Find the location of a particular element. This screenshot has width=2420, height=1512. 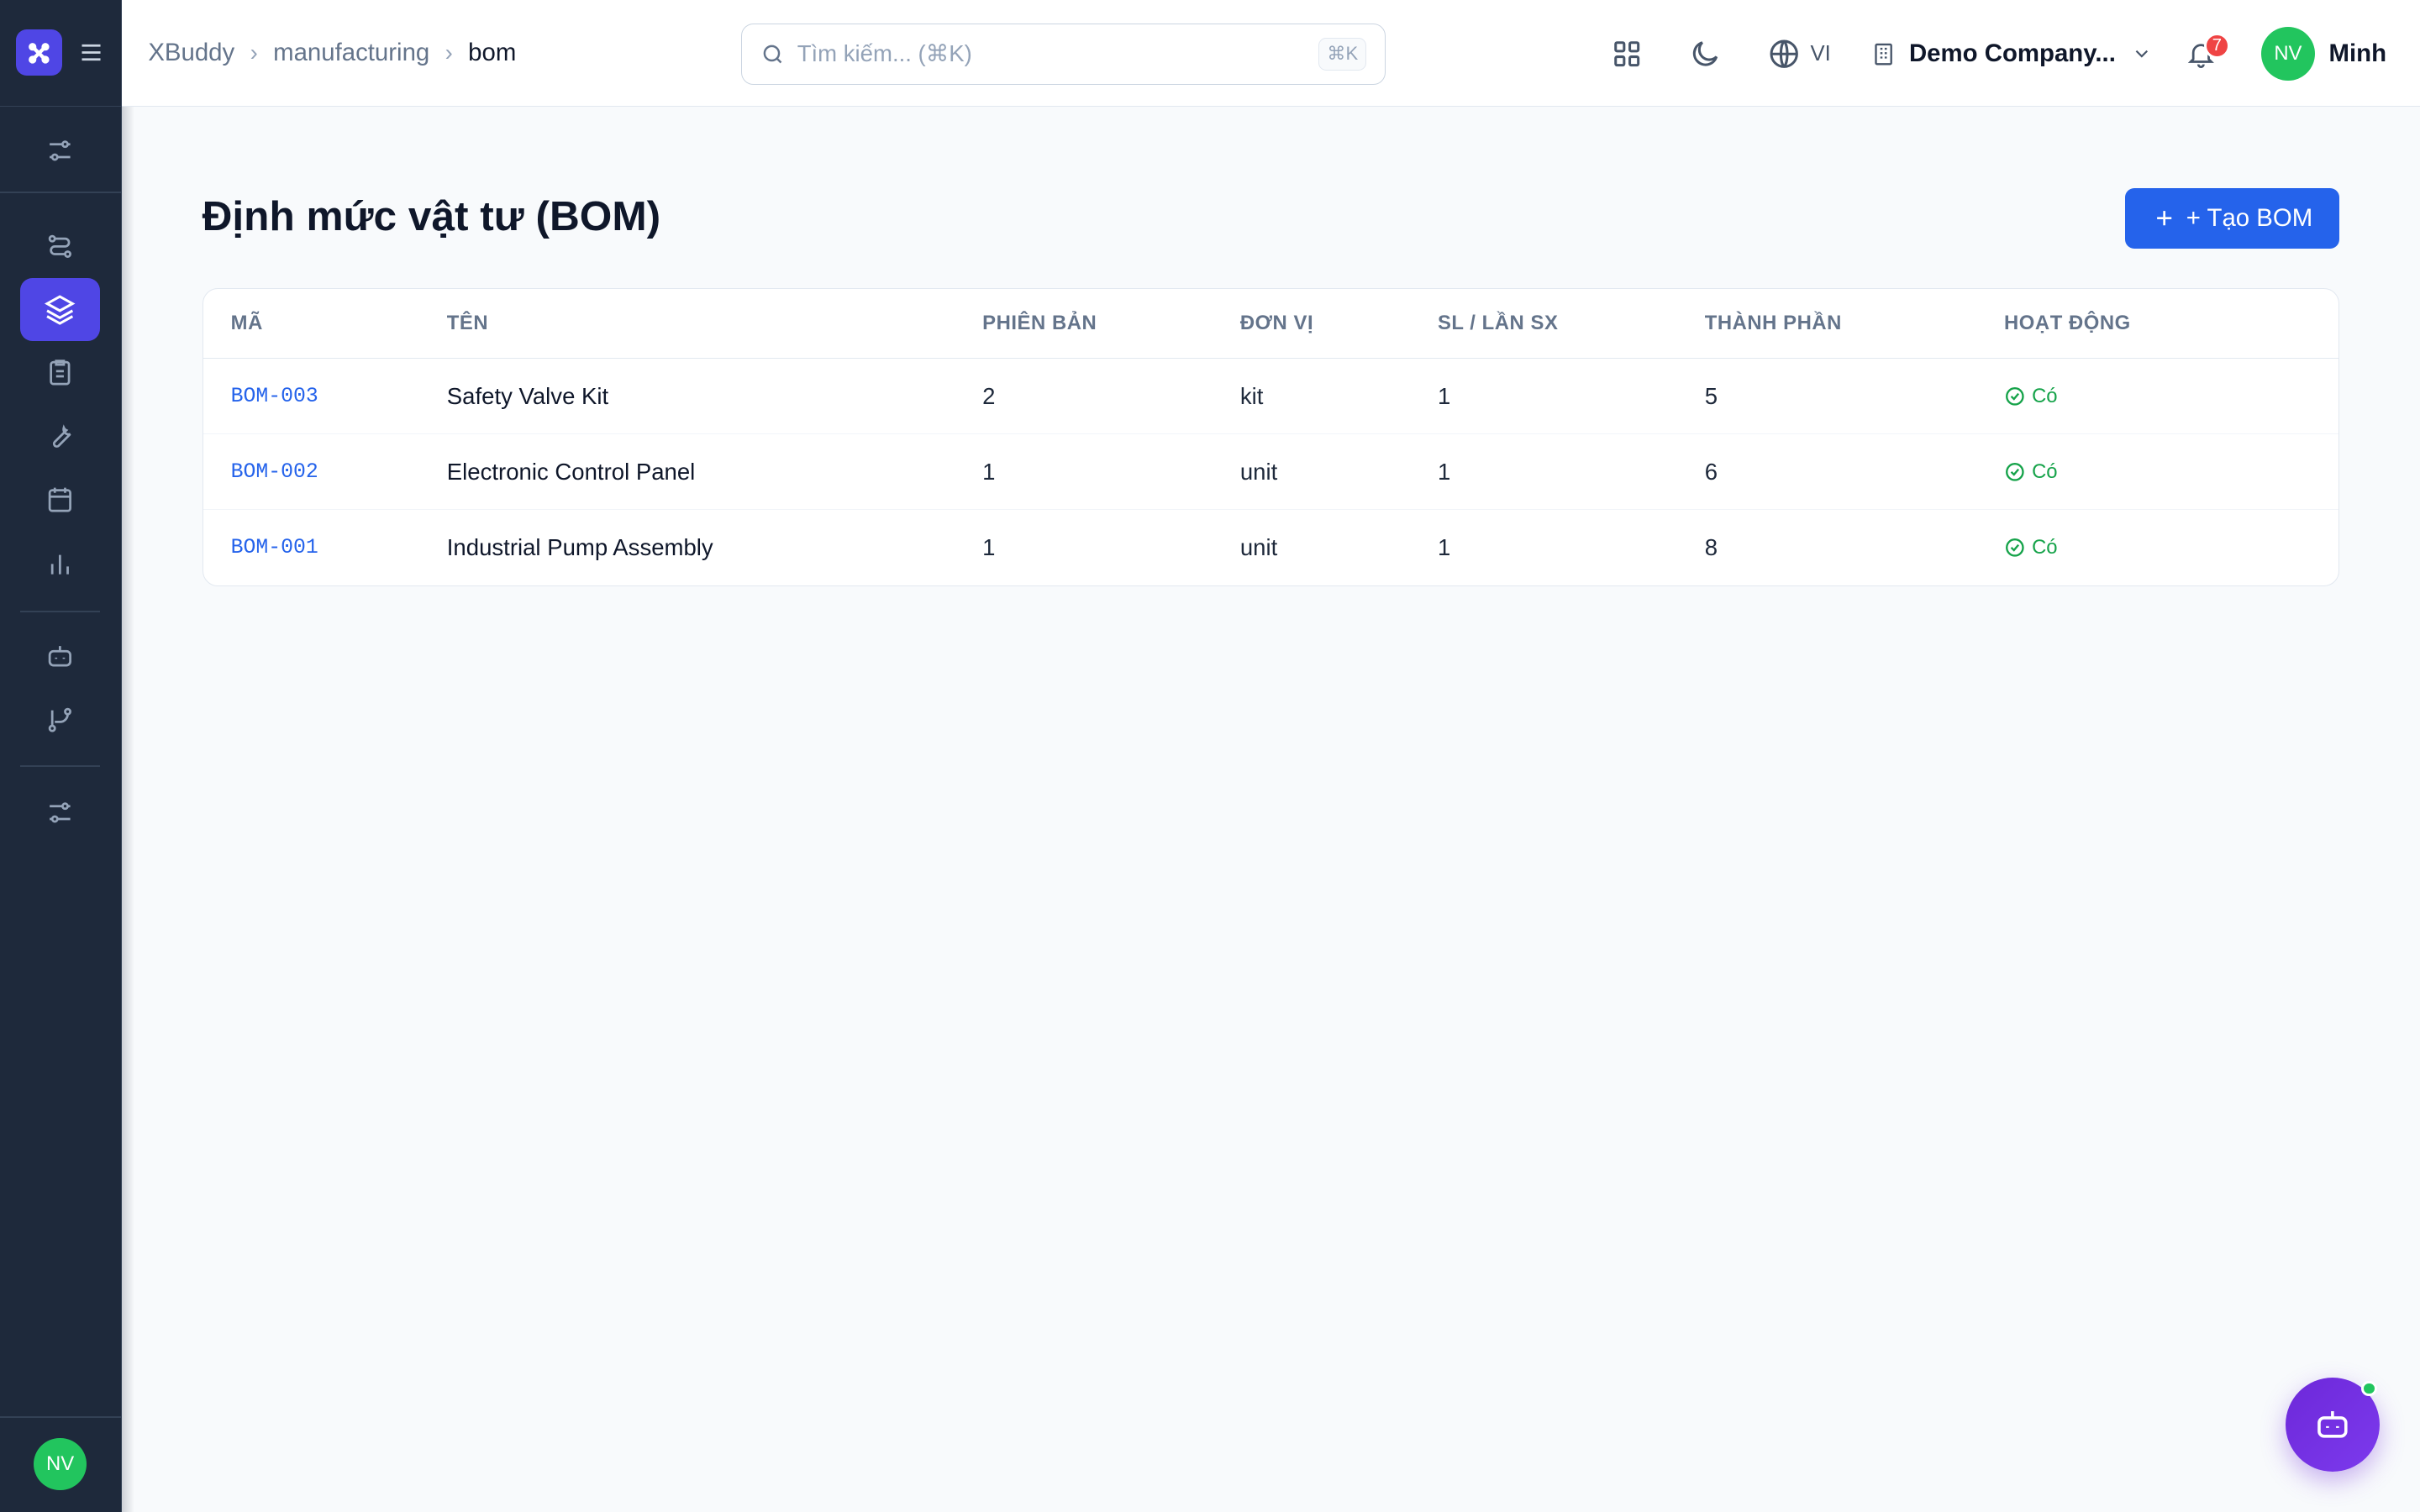

search-box: ⌘K is located at coordinates (1063, 54).